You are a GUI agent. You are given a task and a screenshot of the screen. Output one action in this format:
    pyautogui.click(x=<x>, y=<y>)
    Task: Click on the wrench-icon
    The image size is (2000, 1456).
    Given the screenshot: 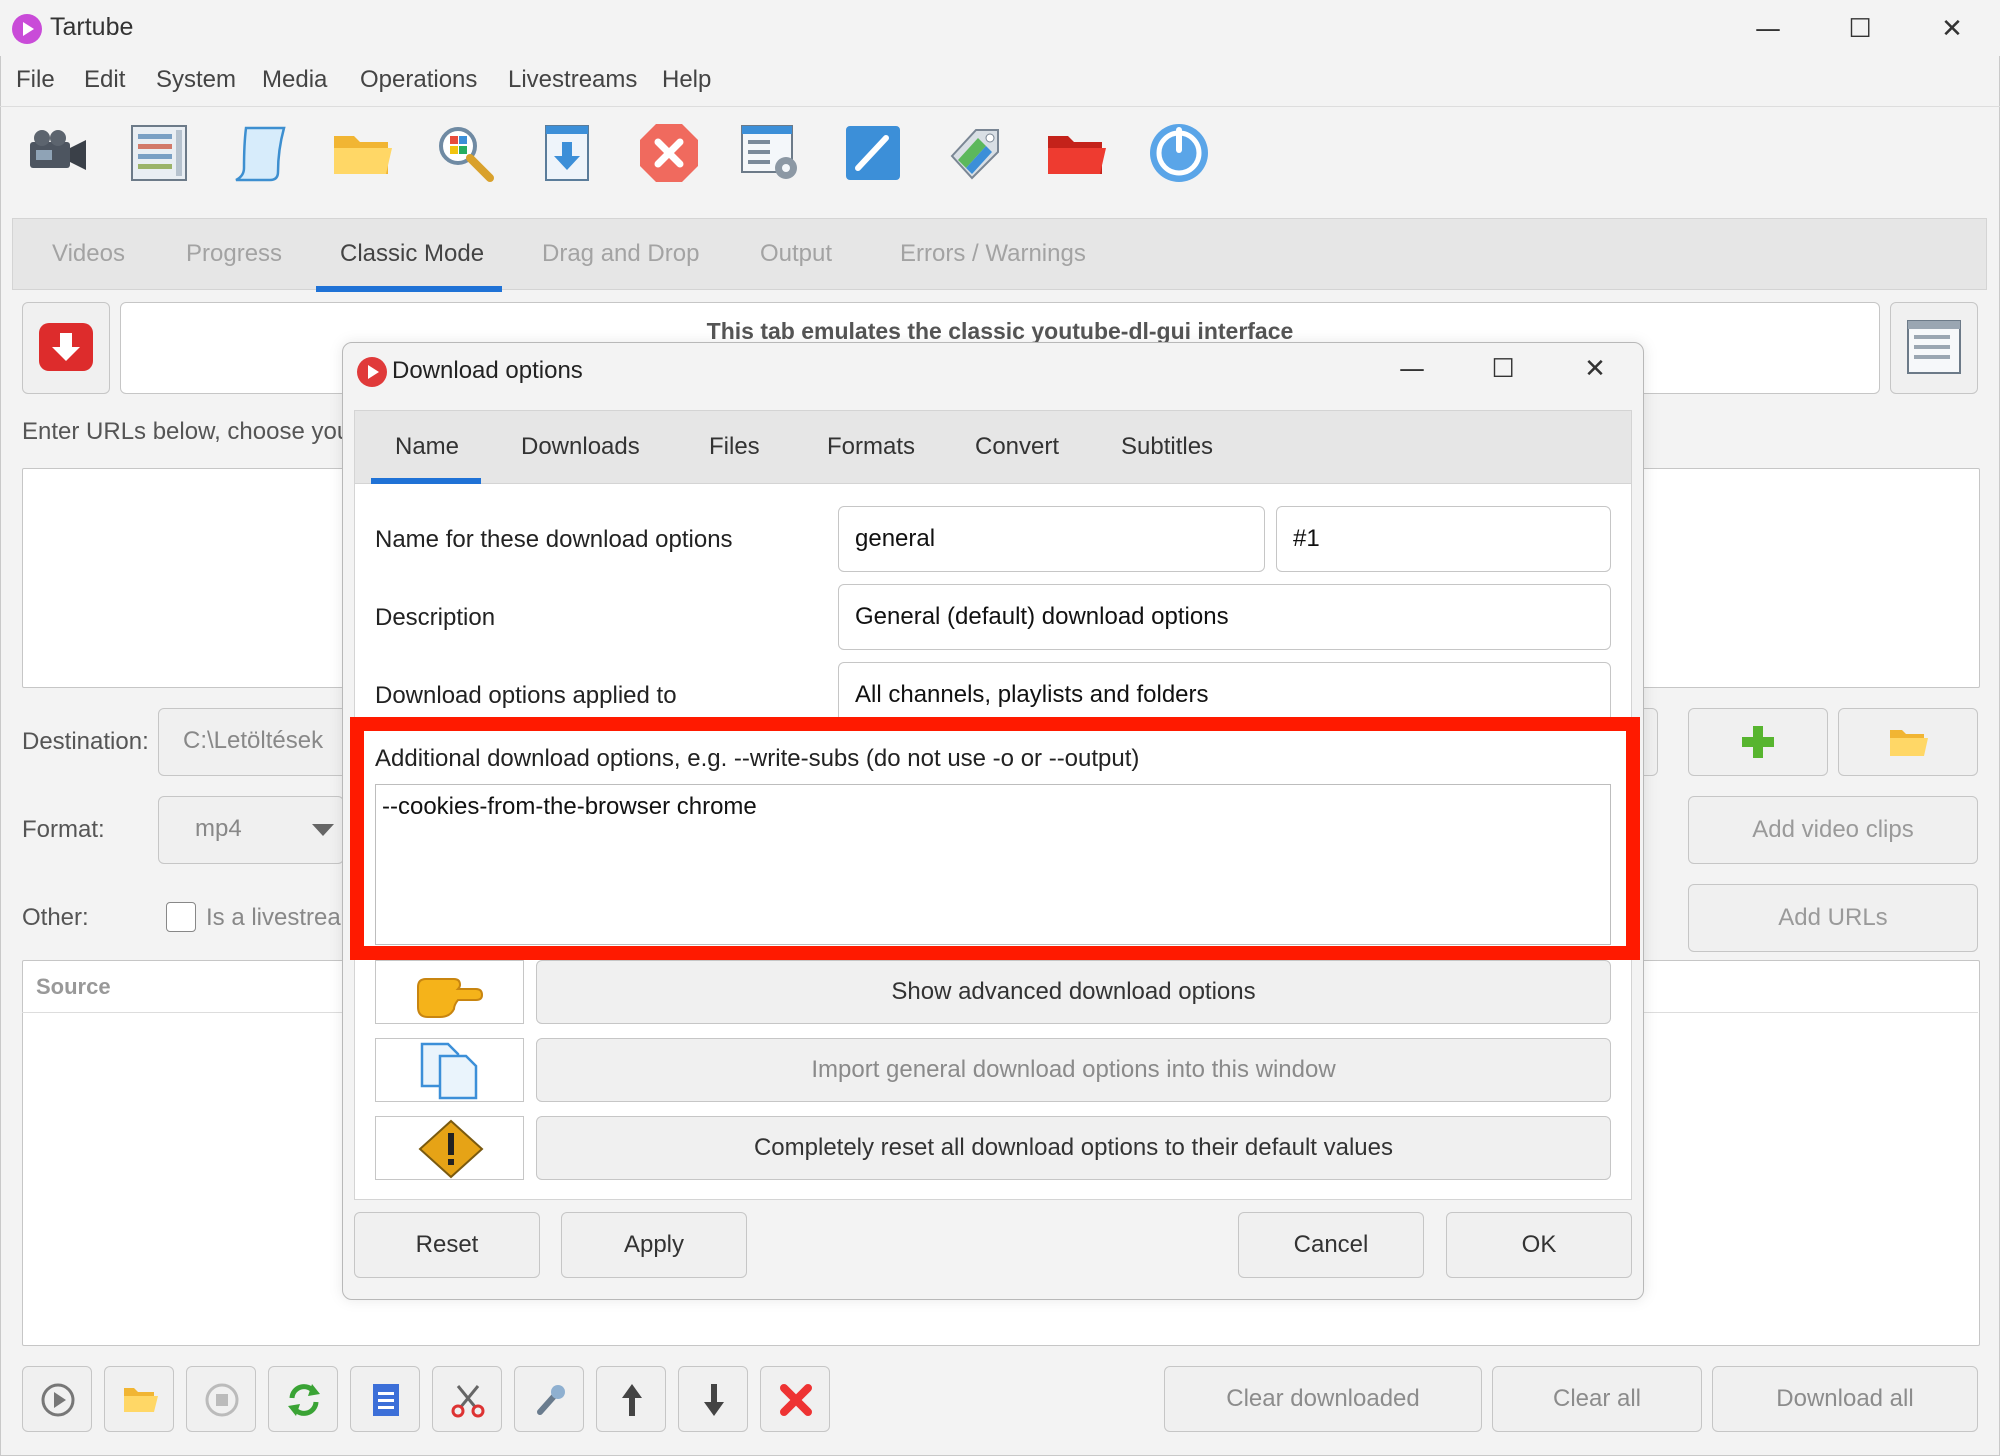 What is the action you would take?
    pyautogui.click(x=551, y=1400)
    